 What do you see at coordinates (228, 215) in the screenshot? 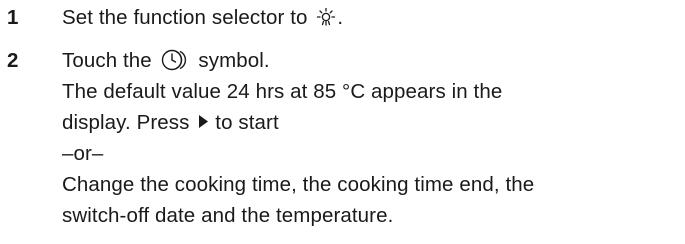
I see `step-2-line-6: switch-off date and the temperature.` at bounding box center [228, 215].